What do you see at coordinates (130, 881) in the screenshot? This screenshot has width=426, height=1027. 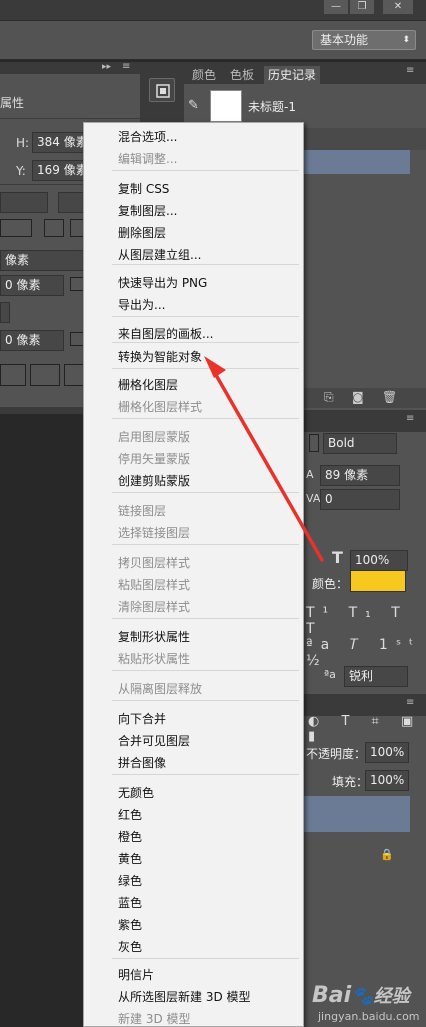 I see `menu-item: 绿色` at bounding box center [130, 881].